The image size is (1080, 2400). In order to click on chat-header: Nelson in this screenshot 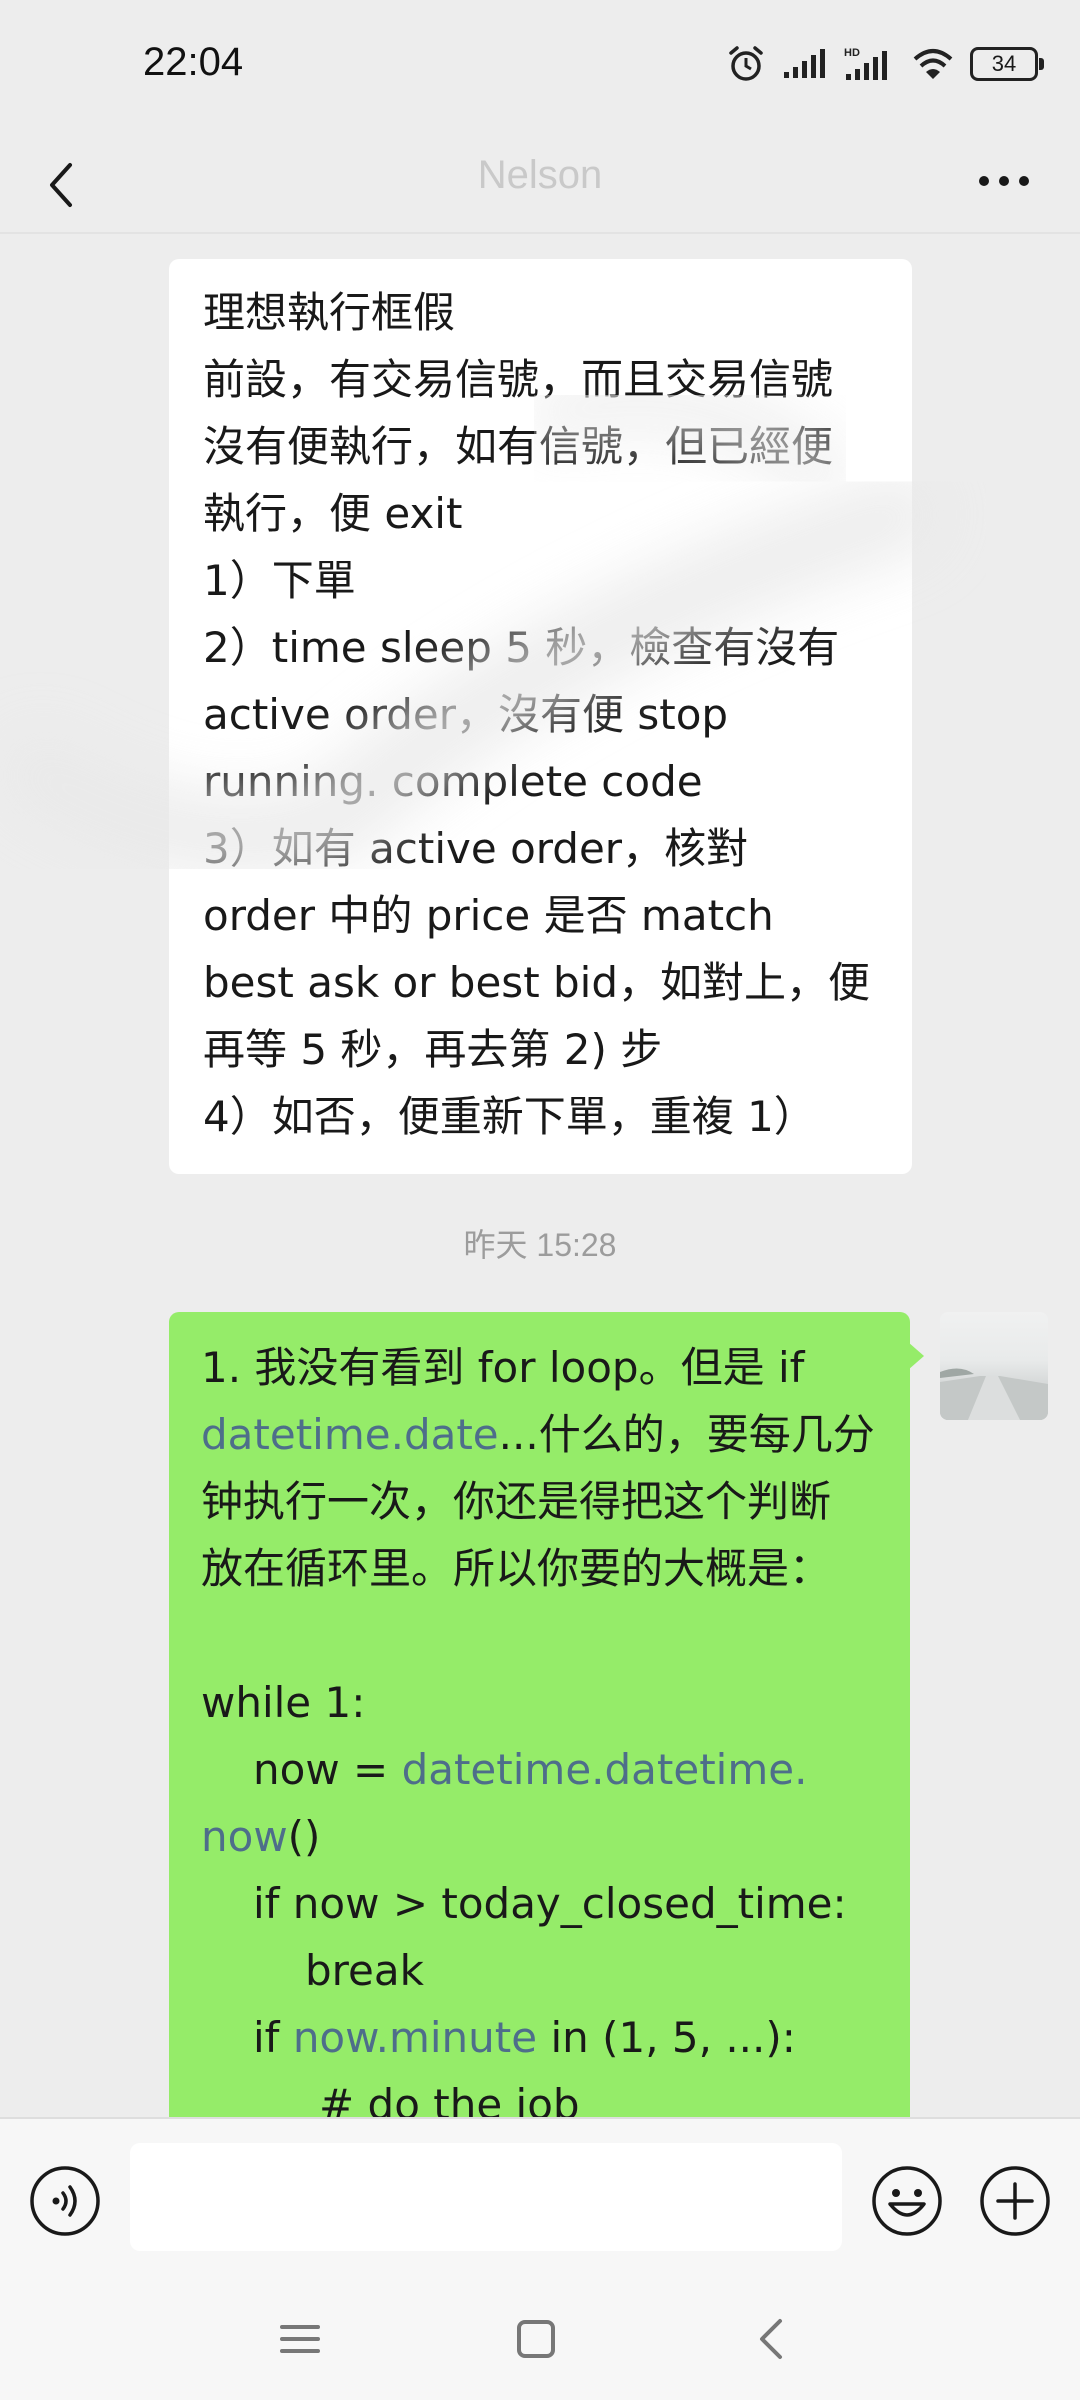, I will do `click(540, 185)`.